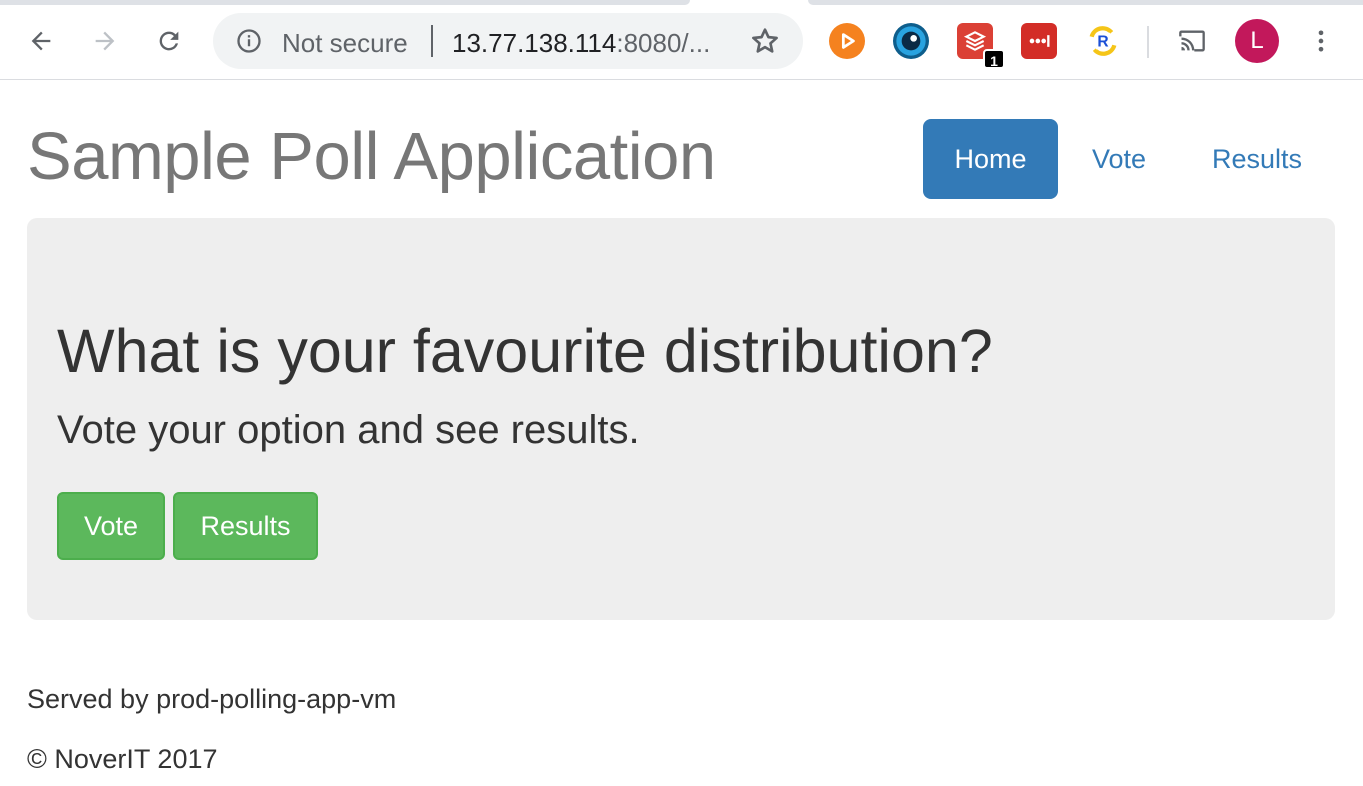 The width and height of the screenshot is (1363, 786). I want to click on forward-button, so click(105, 41).